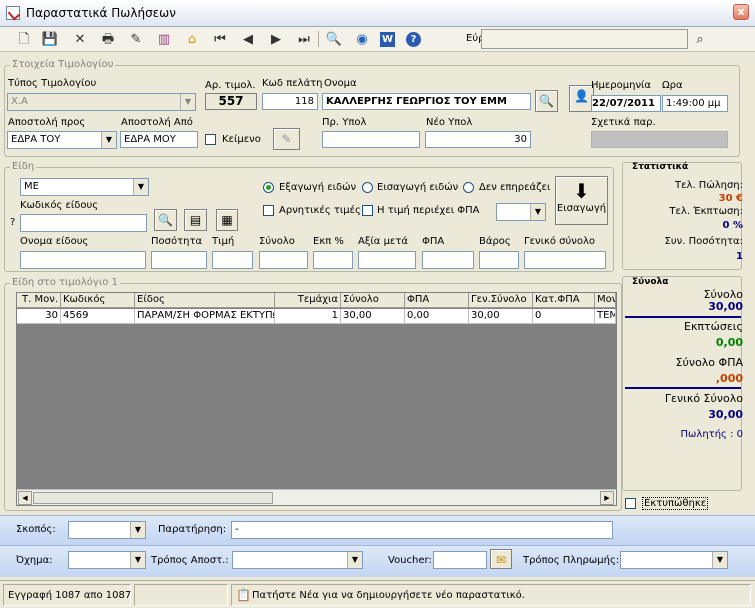 This screenshot has width=755, height=608. Describe the element at coordinates (739, 256) in the screenshot. I see `total-quantity-value: 1` at that location.